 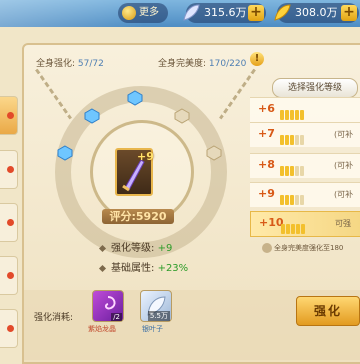 What do you see at coordinates (266, 193) in the screenshot?
I see `level-label: +9` at bounding box center [266, 193].